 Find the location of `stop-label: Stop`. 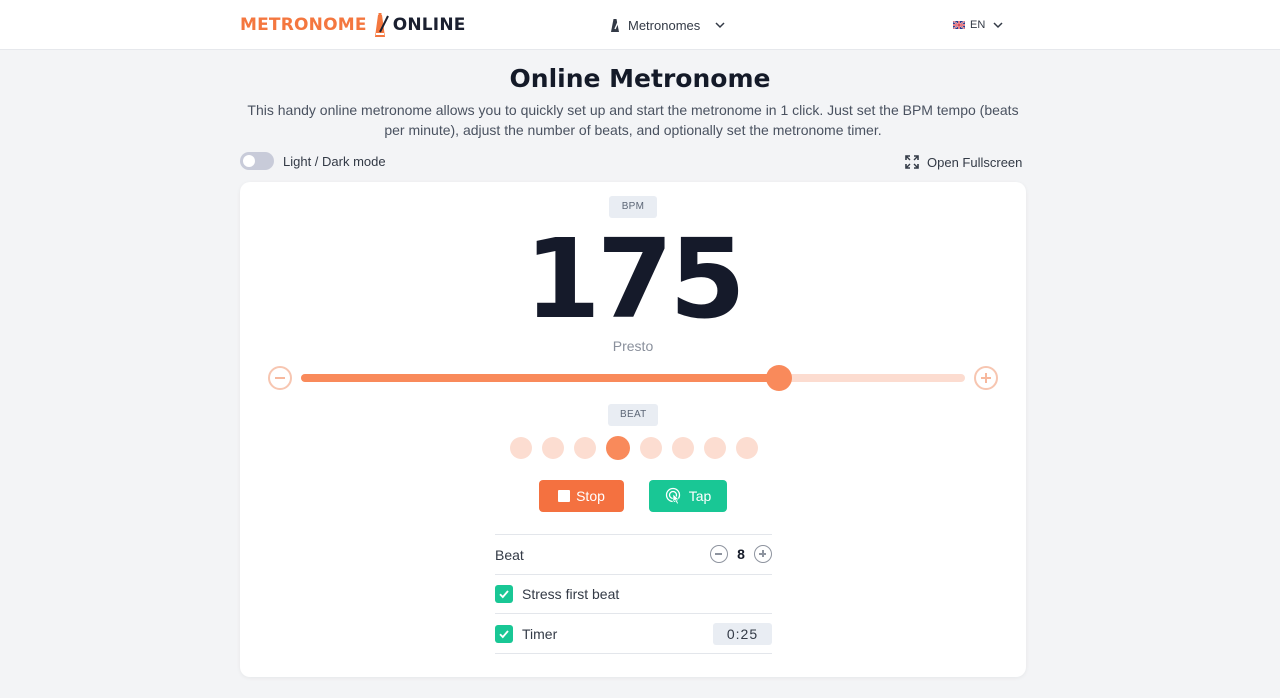

stop-label: Stop is located at coordinates (590, 496).